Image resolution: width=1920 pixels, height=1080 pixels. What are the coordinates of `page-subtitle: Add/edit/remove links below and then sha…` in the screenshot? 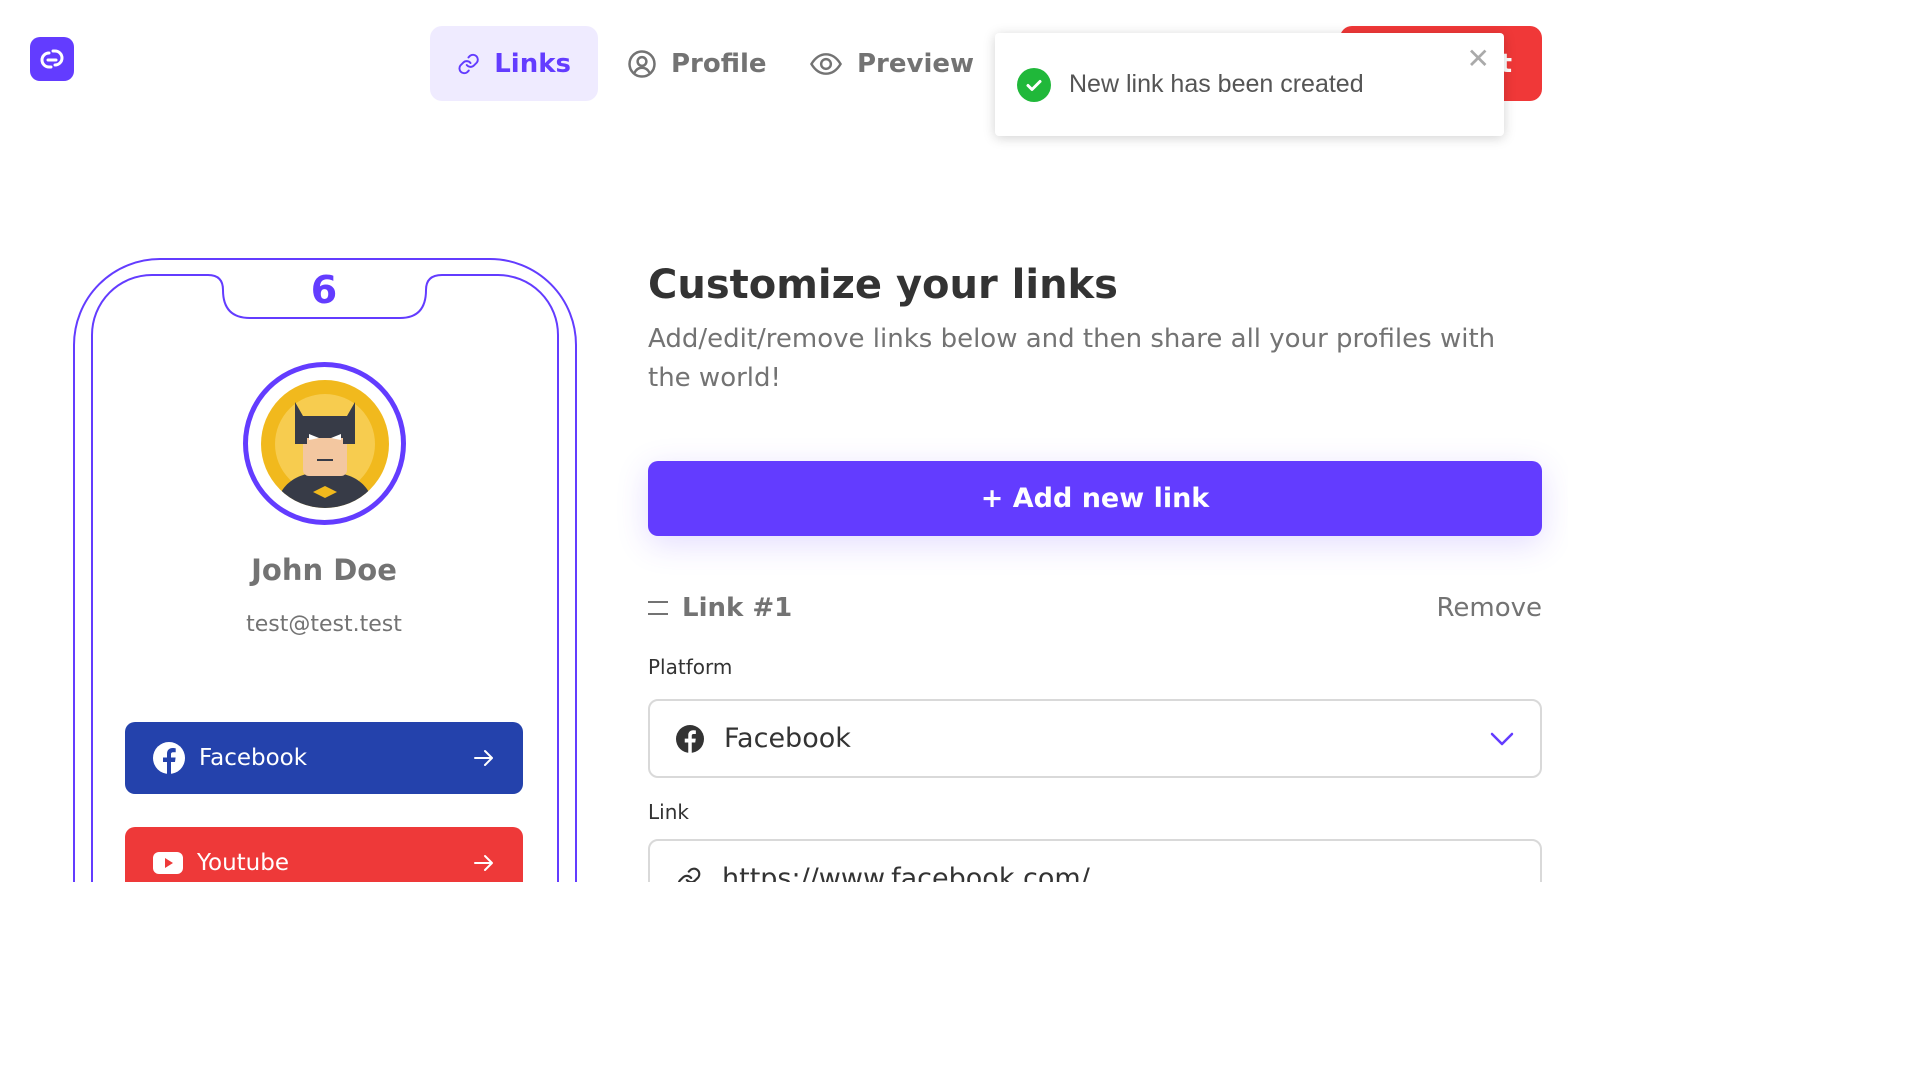 It's located at (1072, 358).